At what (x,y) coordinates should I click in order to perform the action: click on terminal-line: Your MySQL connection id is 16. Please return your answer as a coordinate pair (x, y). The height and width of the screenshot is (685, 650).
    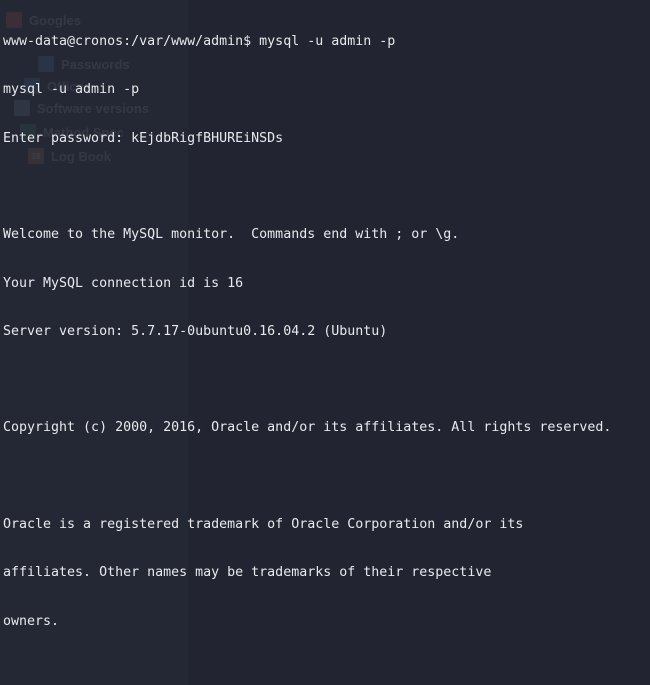
    Looking at the image, I should click on (123, 283).